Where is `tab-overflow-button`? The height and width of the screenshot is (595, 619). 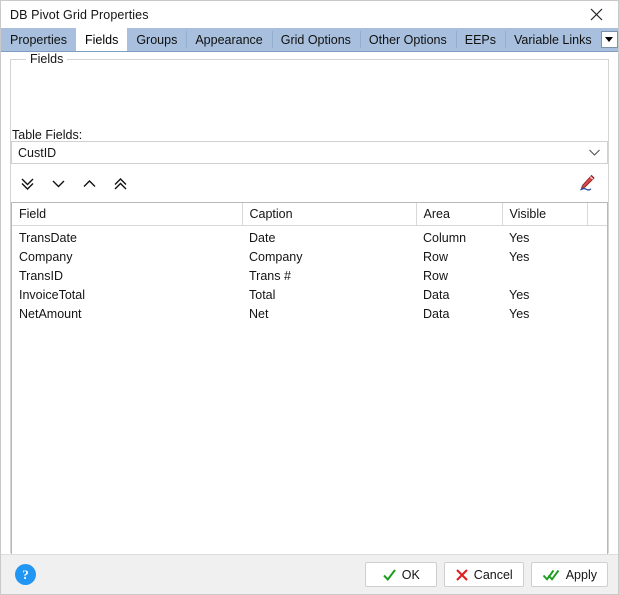
tab-overflow-button is located at coordinates (609, 39).